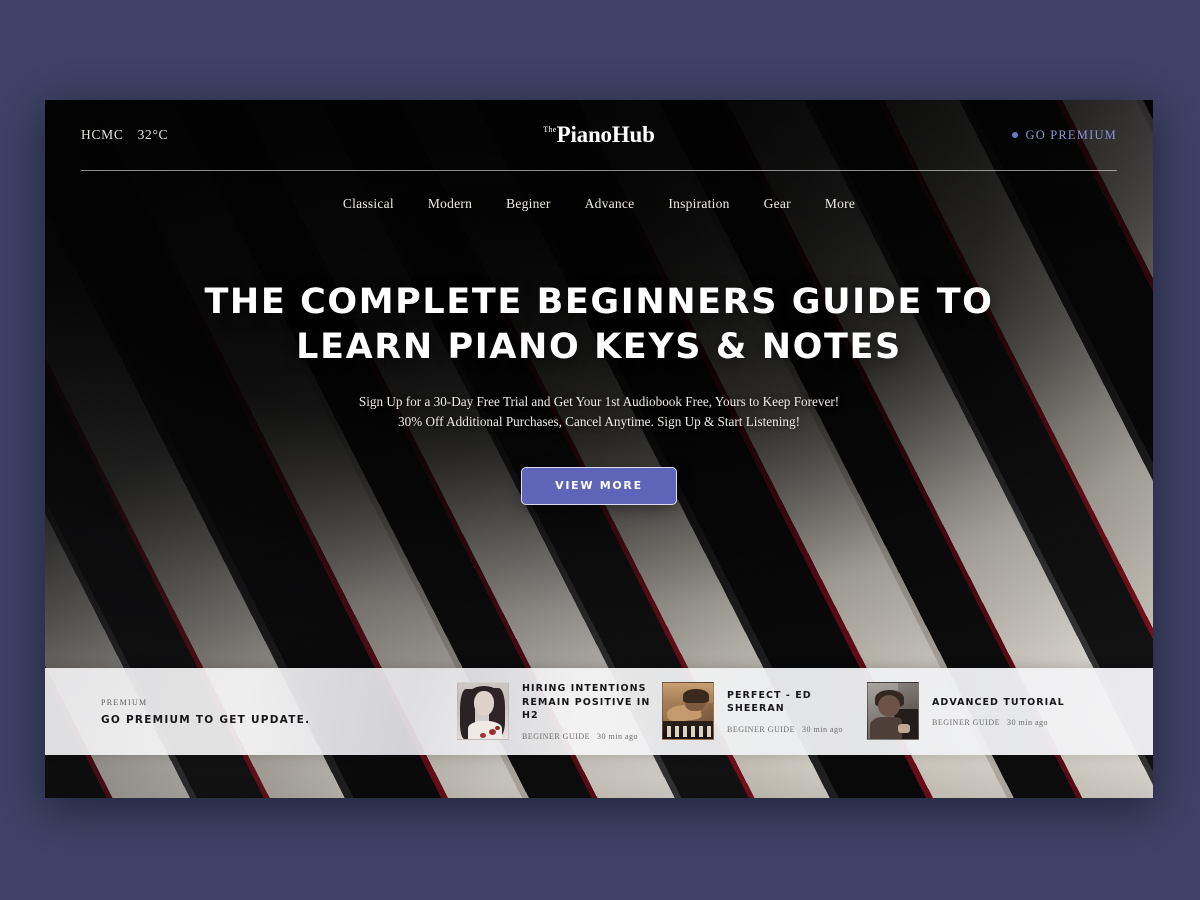 The image size is (1200, 900). I want to click on site-logo: ThePianoHub, so click(599, 135).